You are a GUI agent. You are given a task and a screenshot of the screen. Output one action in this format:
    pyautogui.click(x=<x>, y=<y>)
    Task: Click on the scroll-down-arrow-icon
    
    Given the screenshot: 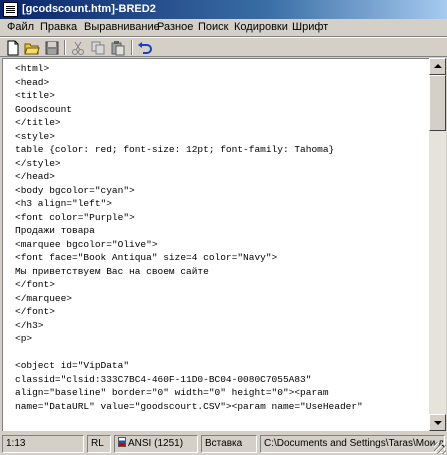 What is the action you would take?
    pyautogui.click(x=437, y=422)
    